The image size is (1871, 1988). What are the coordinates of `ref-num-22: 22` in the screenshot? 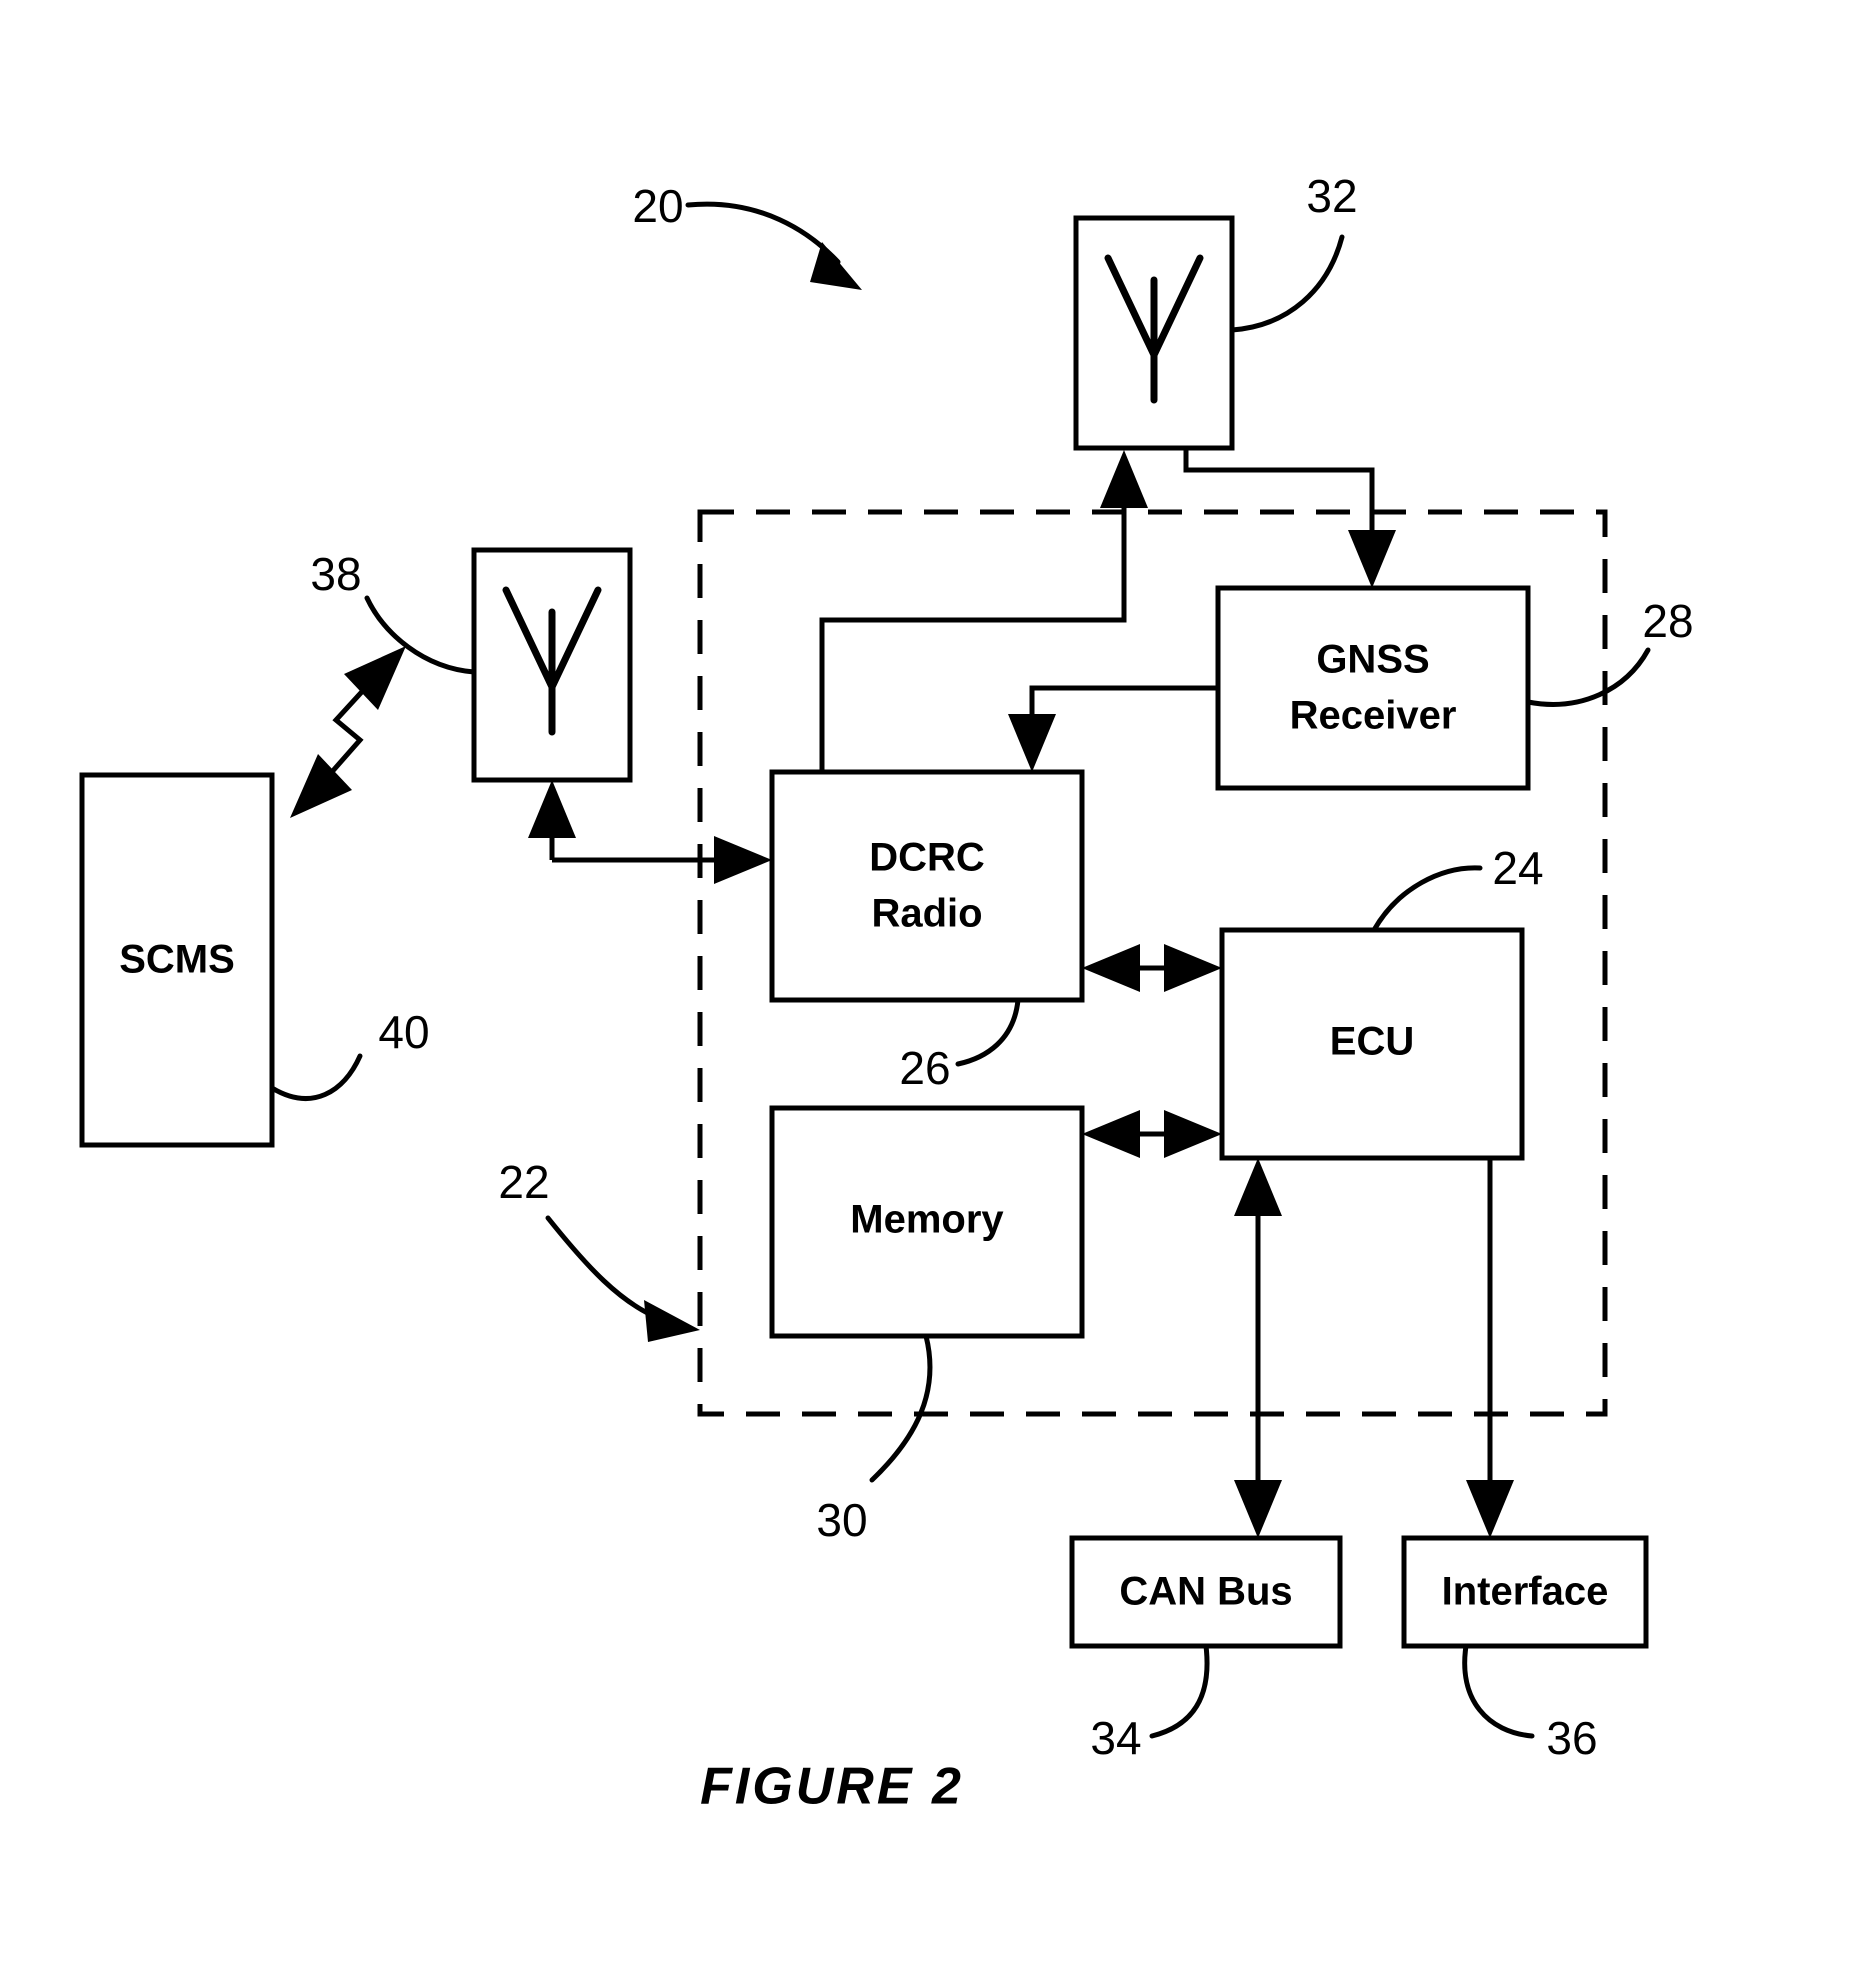 It's located at (523, 1182).